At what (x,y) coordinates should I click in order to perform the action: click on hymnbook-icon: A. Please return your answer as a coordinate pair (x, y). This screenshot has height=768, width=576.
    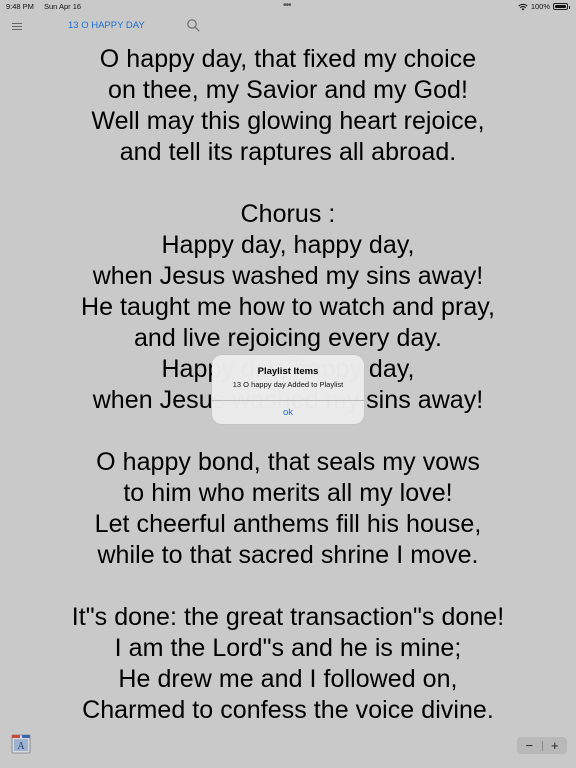
    Looking at the image, I should click on (21, 744).